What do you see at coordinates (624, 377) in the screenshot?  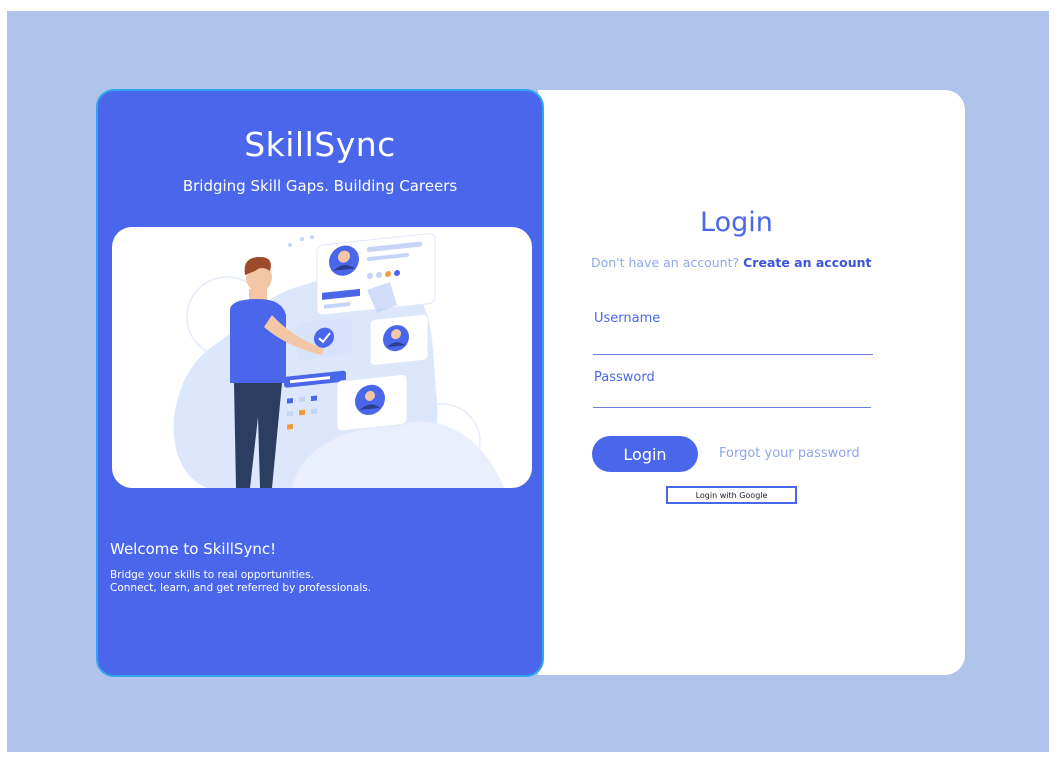 I see `password-label: Password` at bounding box center [624, 377].